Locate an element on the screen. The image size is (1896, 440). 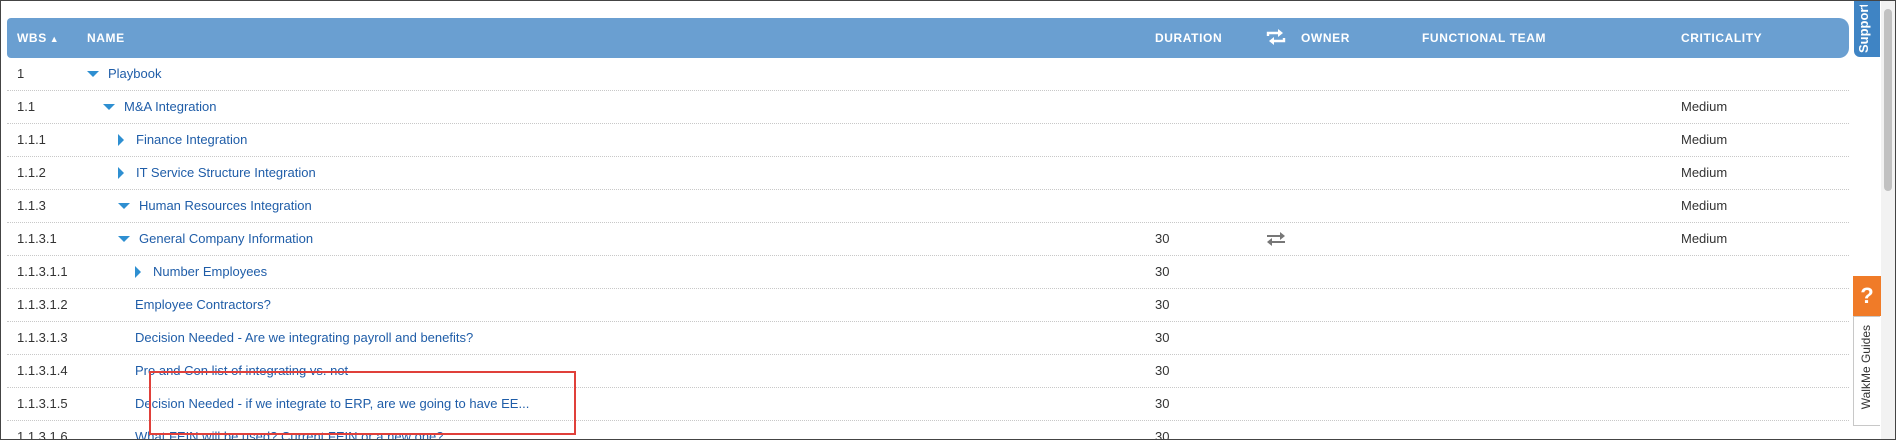
wbs-cell: 1.1 is located at coordinates (26, 106).